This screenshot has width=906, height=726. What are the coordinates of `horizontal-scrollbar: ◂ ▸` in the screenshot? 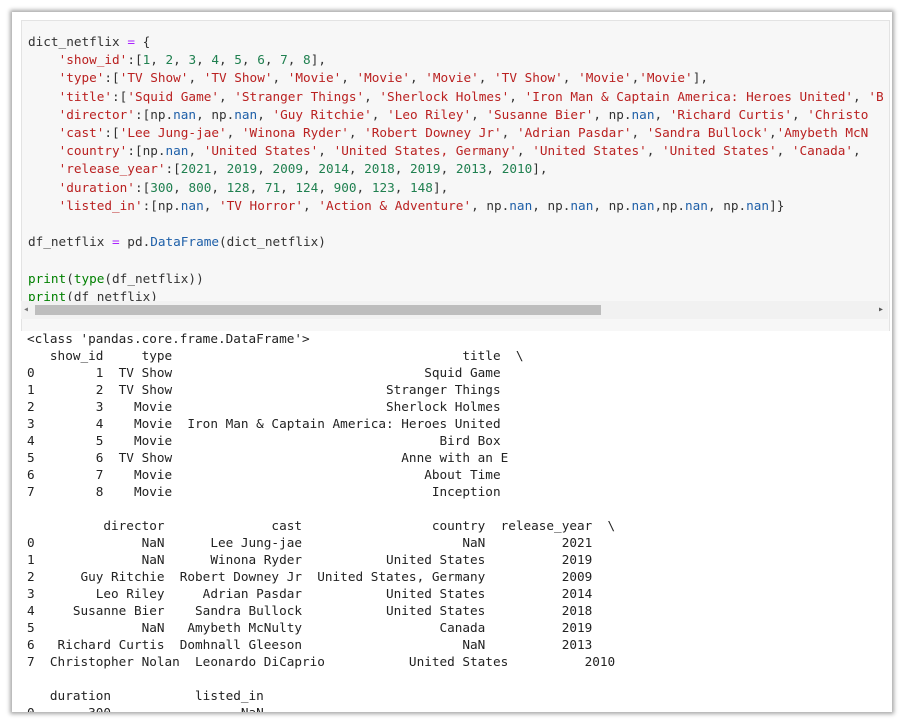 It's located at (454, 310).